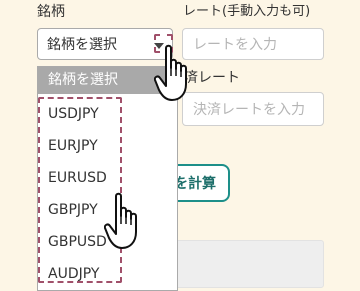 This screenshot has height=291, width=360. I want to click on symbol-select-value: 銘柄を選択, so click(82, 45).